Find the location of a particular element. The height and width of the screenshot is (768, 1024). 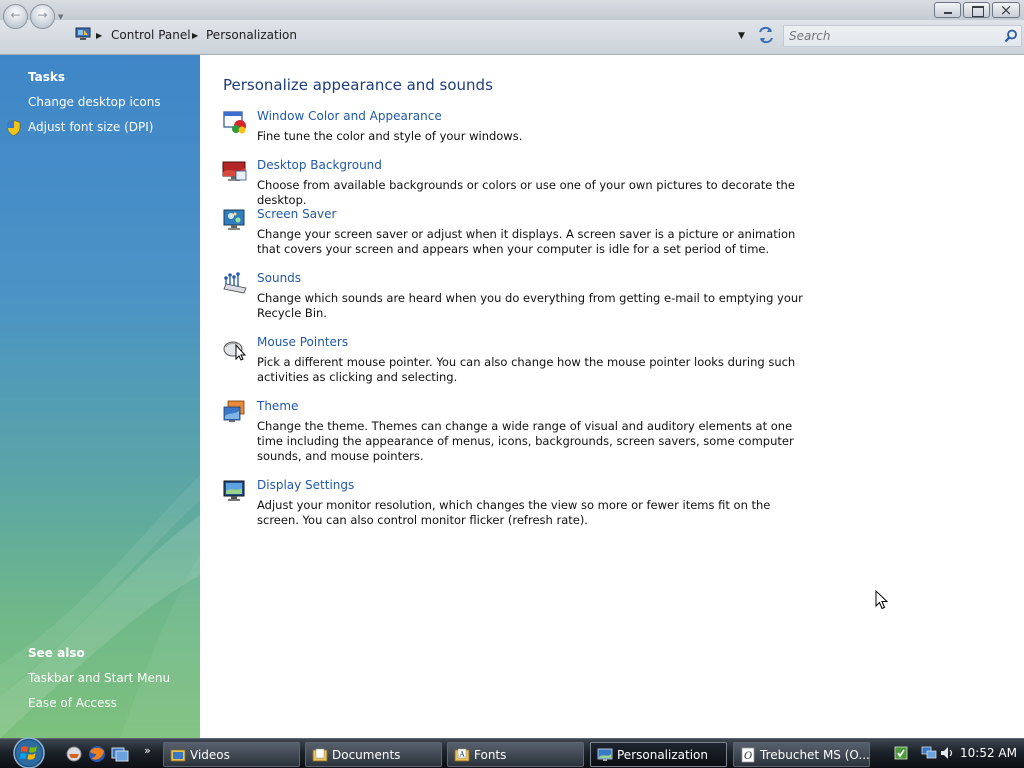

breadcrumb-control-panel: Control Panel is located at coordinates (151, 35).